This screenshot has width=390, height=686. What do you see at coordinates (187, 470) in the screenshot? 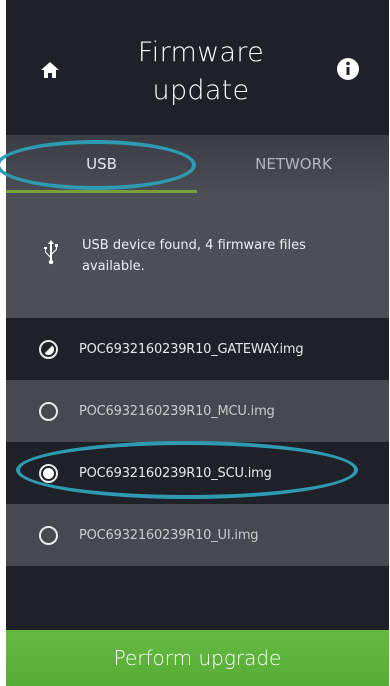
I see `scu-file-highlight-annotation` at bounding box center [187, 470].